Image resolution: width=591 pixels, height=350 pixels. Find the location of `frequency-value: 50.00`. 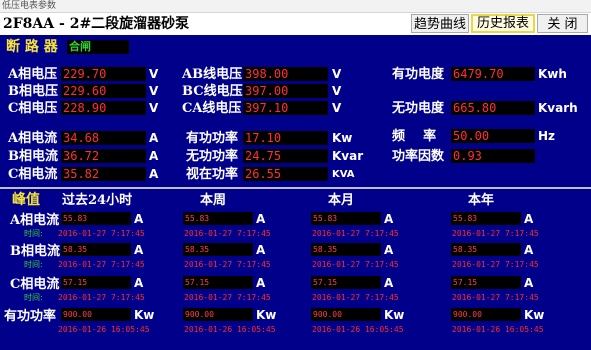

frequency-value: 50.00 is located at coordinates (493, 136).